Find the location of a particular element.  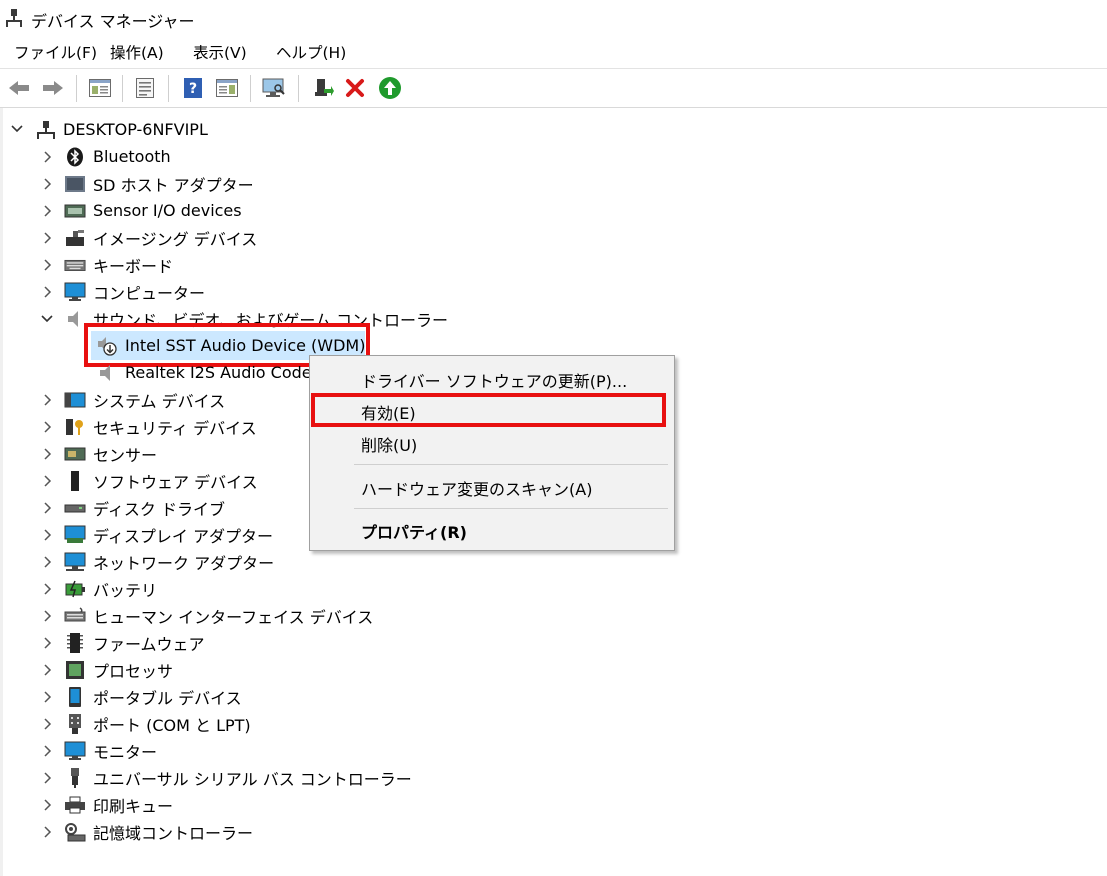

back-icon is located at coordinates (19, 88).